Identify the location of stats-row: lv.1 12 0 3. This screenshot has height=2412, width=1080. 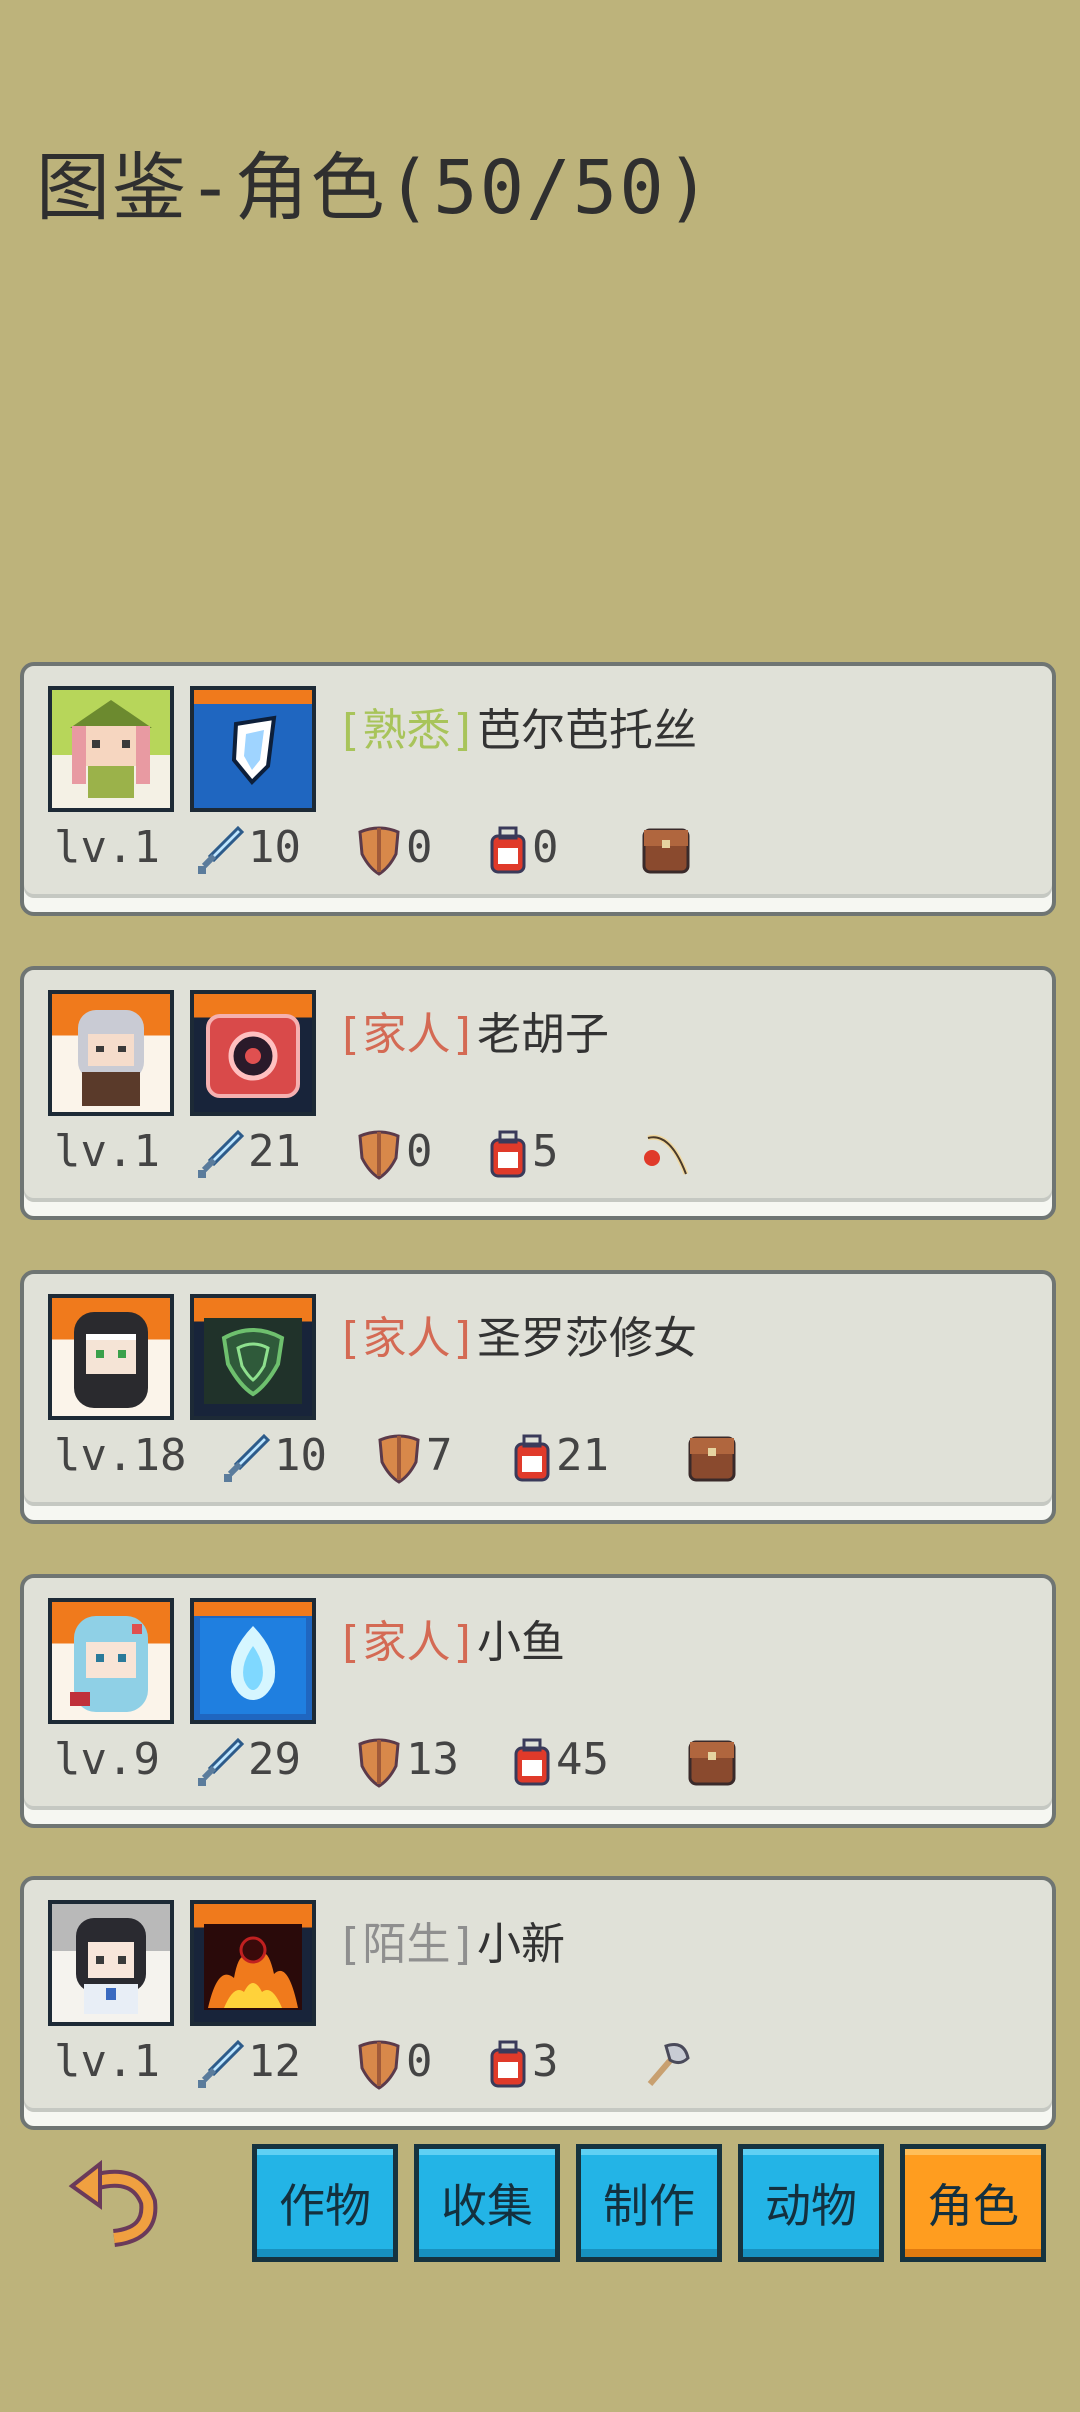
(543, 2063).